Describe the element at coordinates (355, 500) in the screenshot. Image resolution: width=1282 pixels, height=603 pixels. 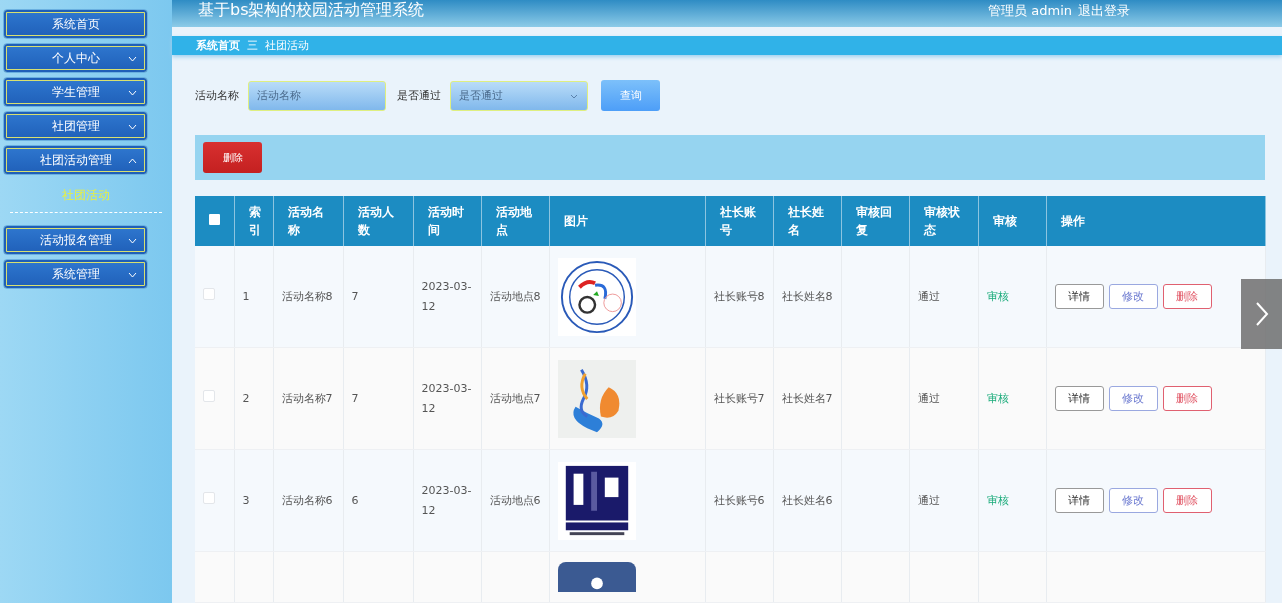
I see `table-cell: 6` at that location.